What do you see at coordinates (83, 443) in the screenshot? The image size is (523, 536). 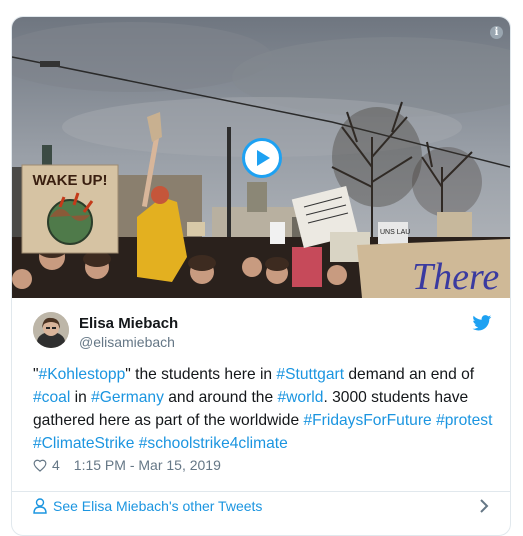 I see `hashtag-link: #ClimateStrike` at bounding box center [83, 443].